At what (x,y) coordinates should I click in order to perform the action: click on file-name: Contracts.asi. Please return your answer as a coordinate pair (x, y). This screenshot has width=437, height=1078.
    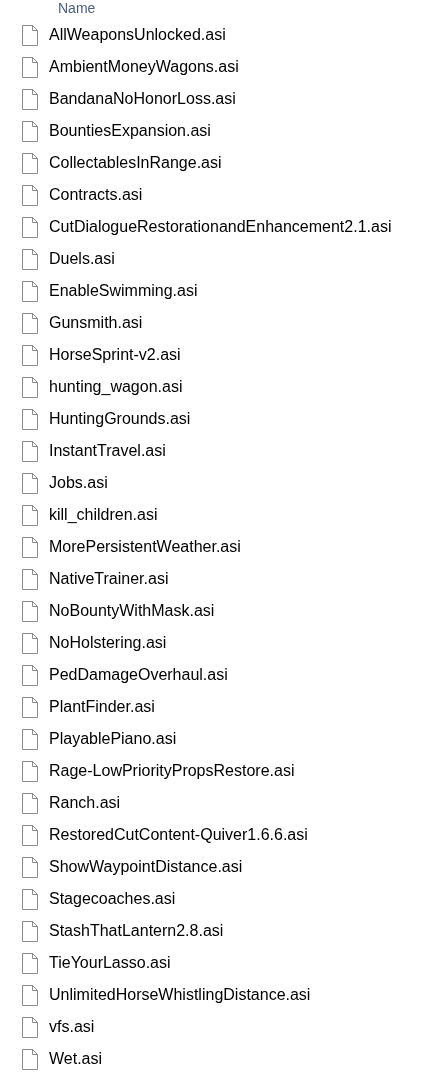
    Looking at the image, I should click on (96, 195).